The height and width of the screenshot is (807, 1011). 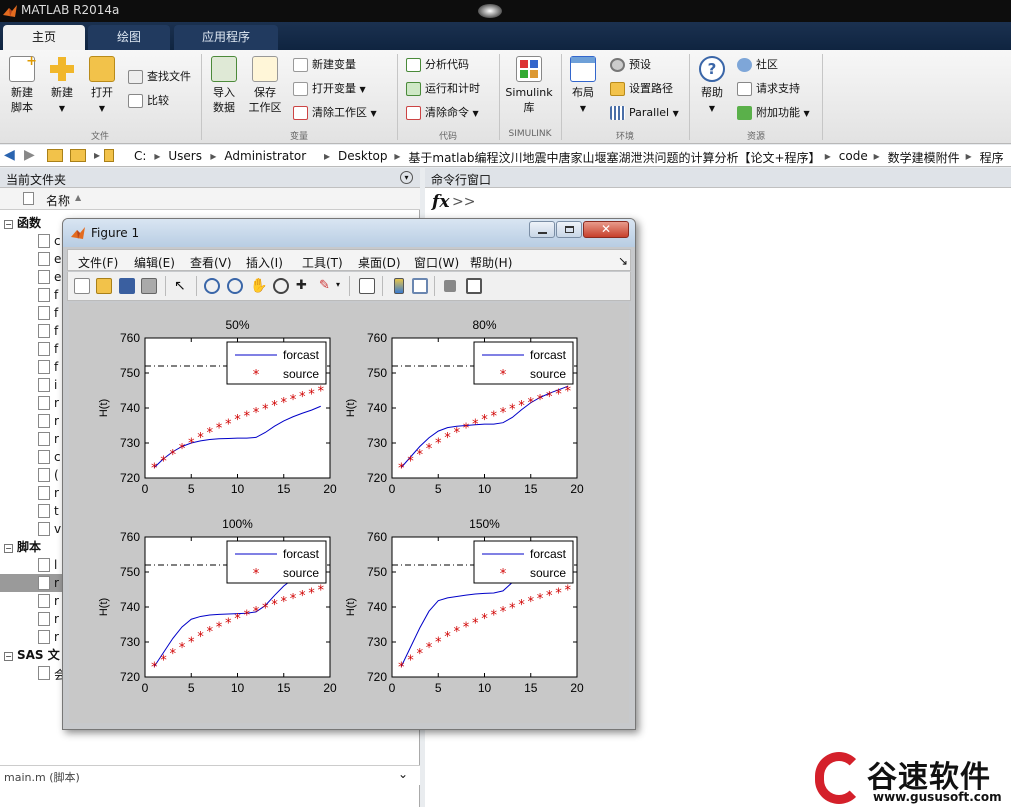 What do you see at coordinates (212, 286) in the screenshot?
I see `zoom-in-icon` at bounding box center [212, 286].